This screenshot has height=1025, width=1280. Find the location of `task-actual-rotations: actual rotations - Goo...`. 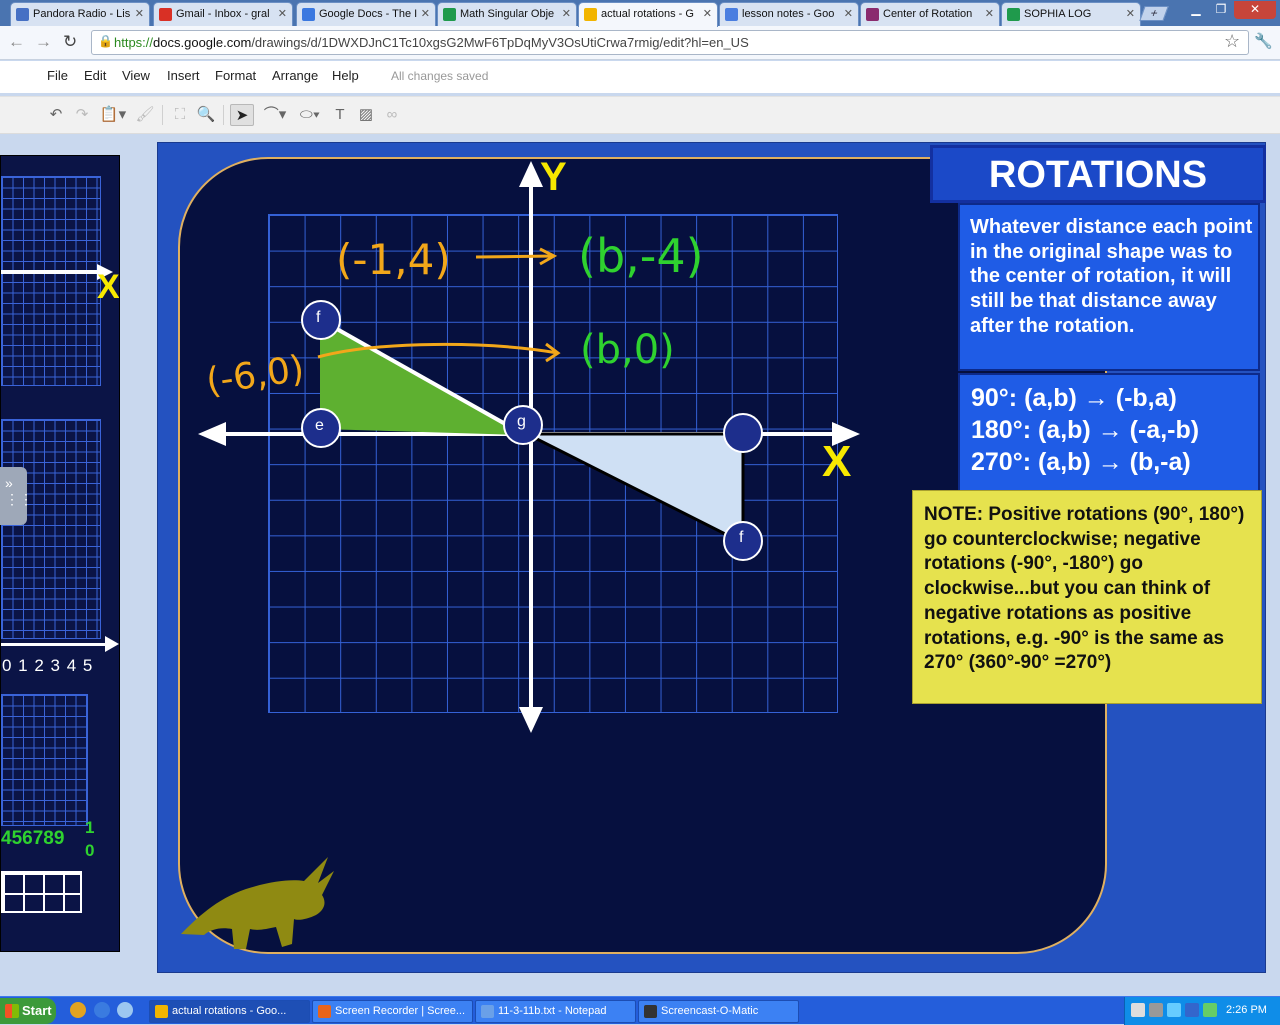

task-actual-rotations: actual rotations - Goo... is located at coordinates (229, 1011).